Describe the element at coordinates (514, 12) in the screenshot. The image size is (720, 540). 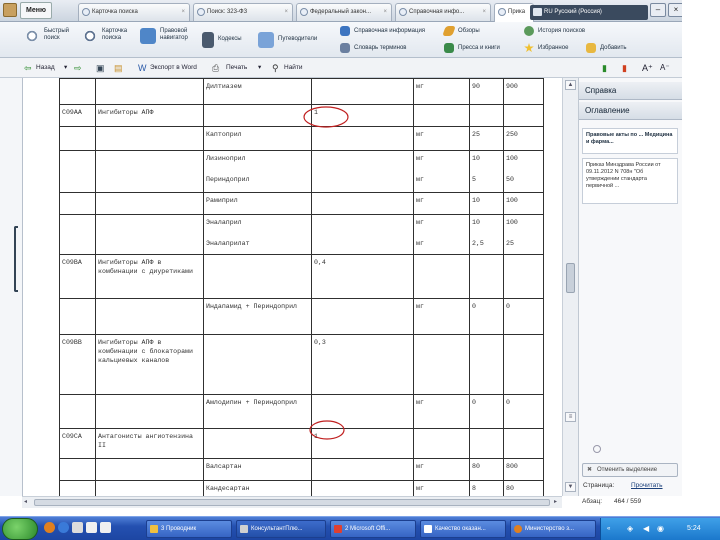
I see `tab-order: Прика` at that location.